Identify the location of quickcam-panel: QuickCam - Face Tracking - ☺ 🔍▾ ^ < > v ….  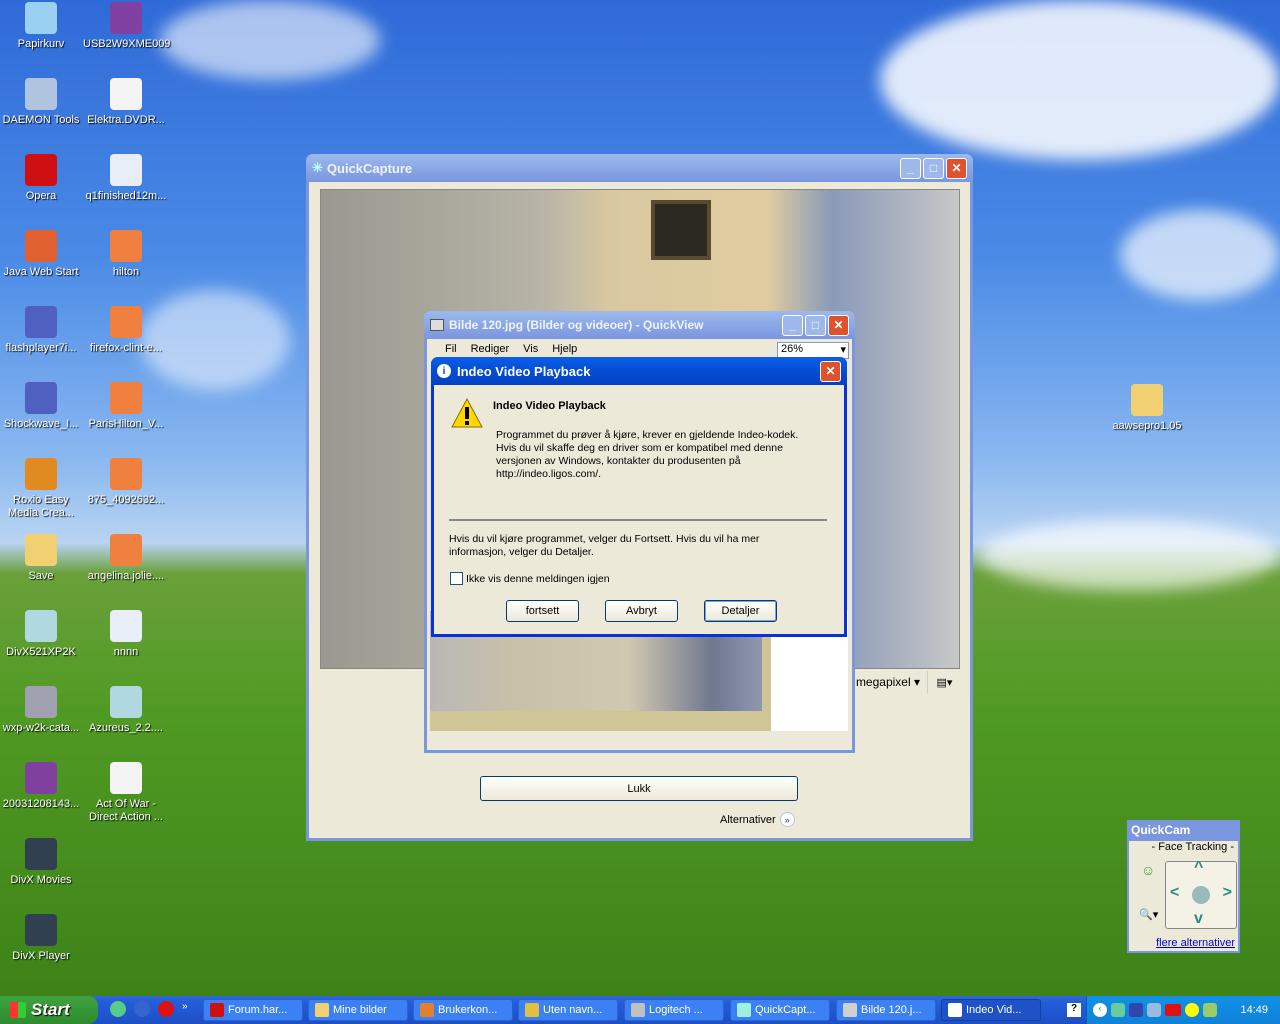
(1183, 886).